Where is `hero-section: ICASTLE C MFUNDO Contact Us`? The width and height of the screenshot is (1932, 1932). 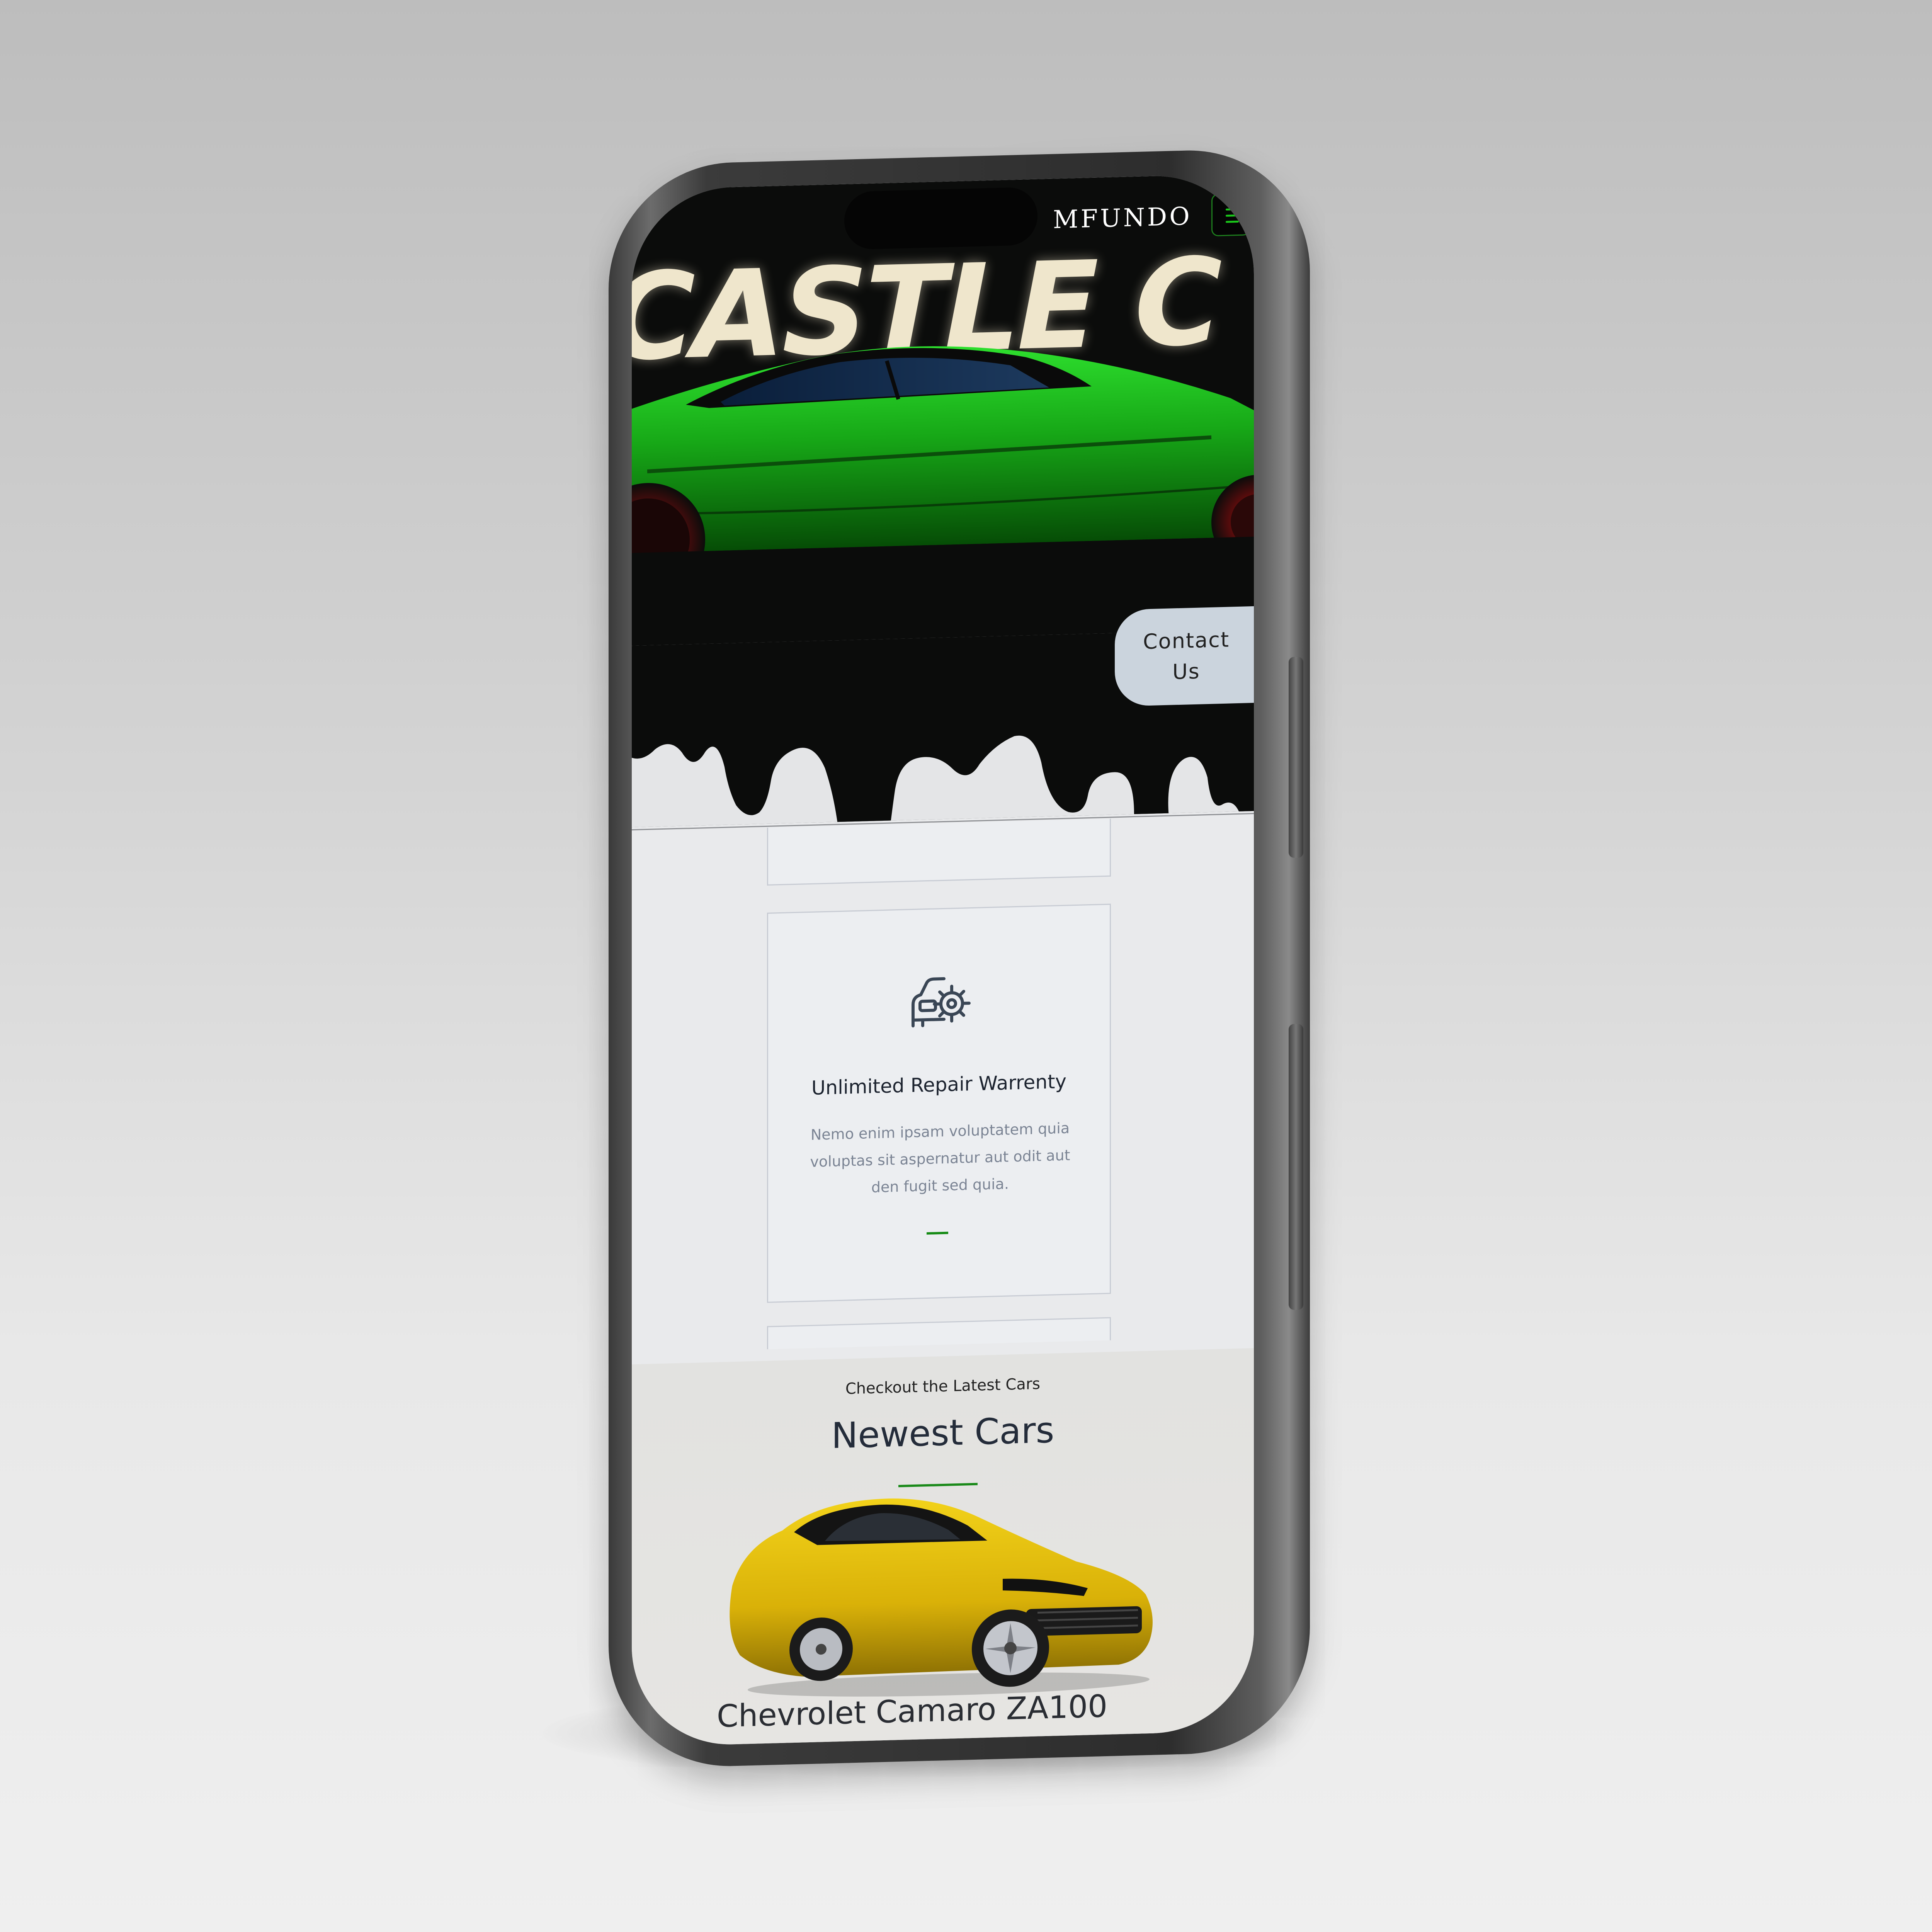
hero-section: ICASTLE C MFUNDO Contact Us is located at coordinates (943, 500).